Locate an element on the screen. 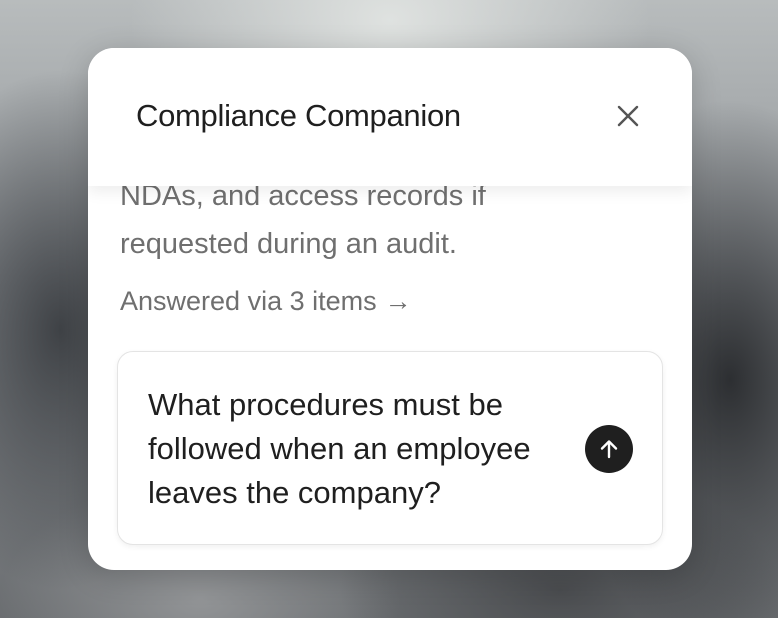 The image size is (778, 618). answered-via-sources-link: Answered via 3 items → is located at coordinates (266, 301).